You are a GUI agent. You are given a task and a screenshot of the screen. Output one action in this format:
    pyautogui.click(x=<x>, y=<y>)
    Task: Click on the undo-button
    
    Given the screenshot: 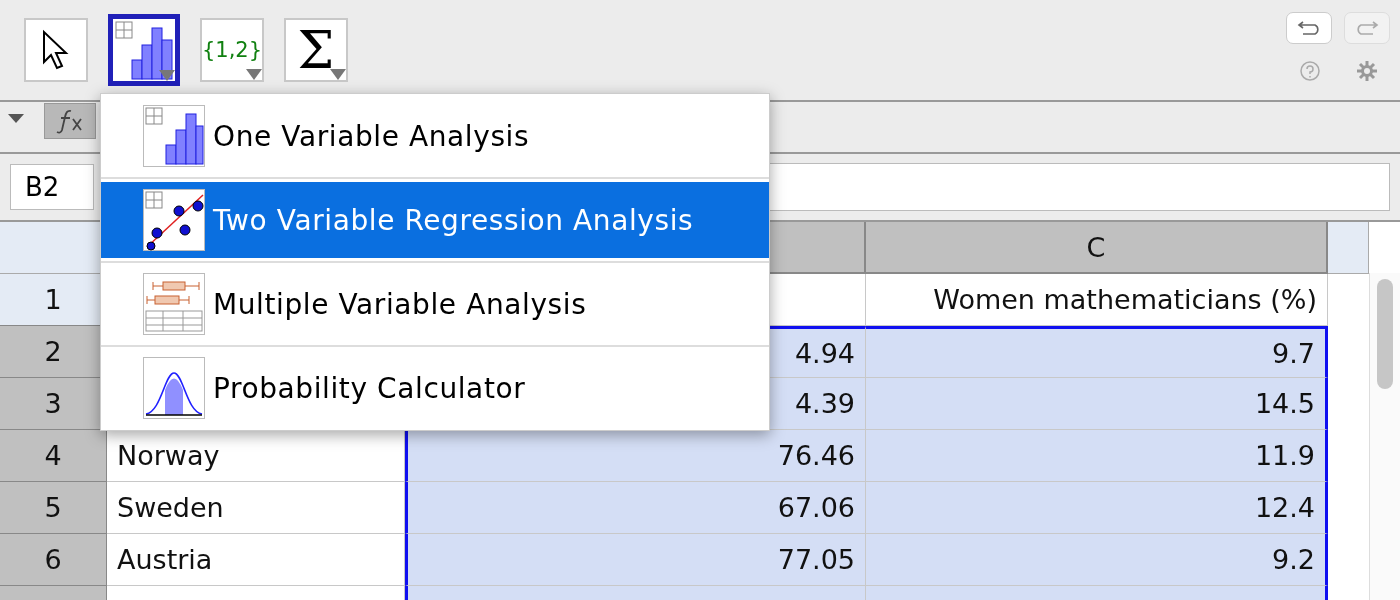 What is the action you would take?
    pyautogui.click(x=1309, y=28)
    